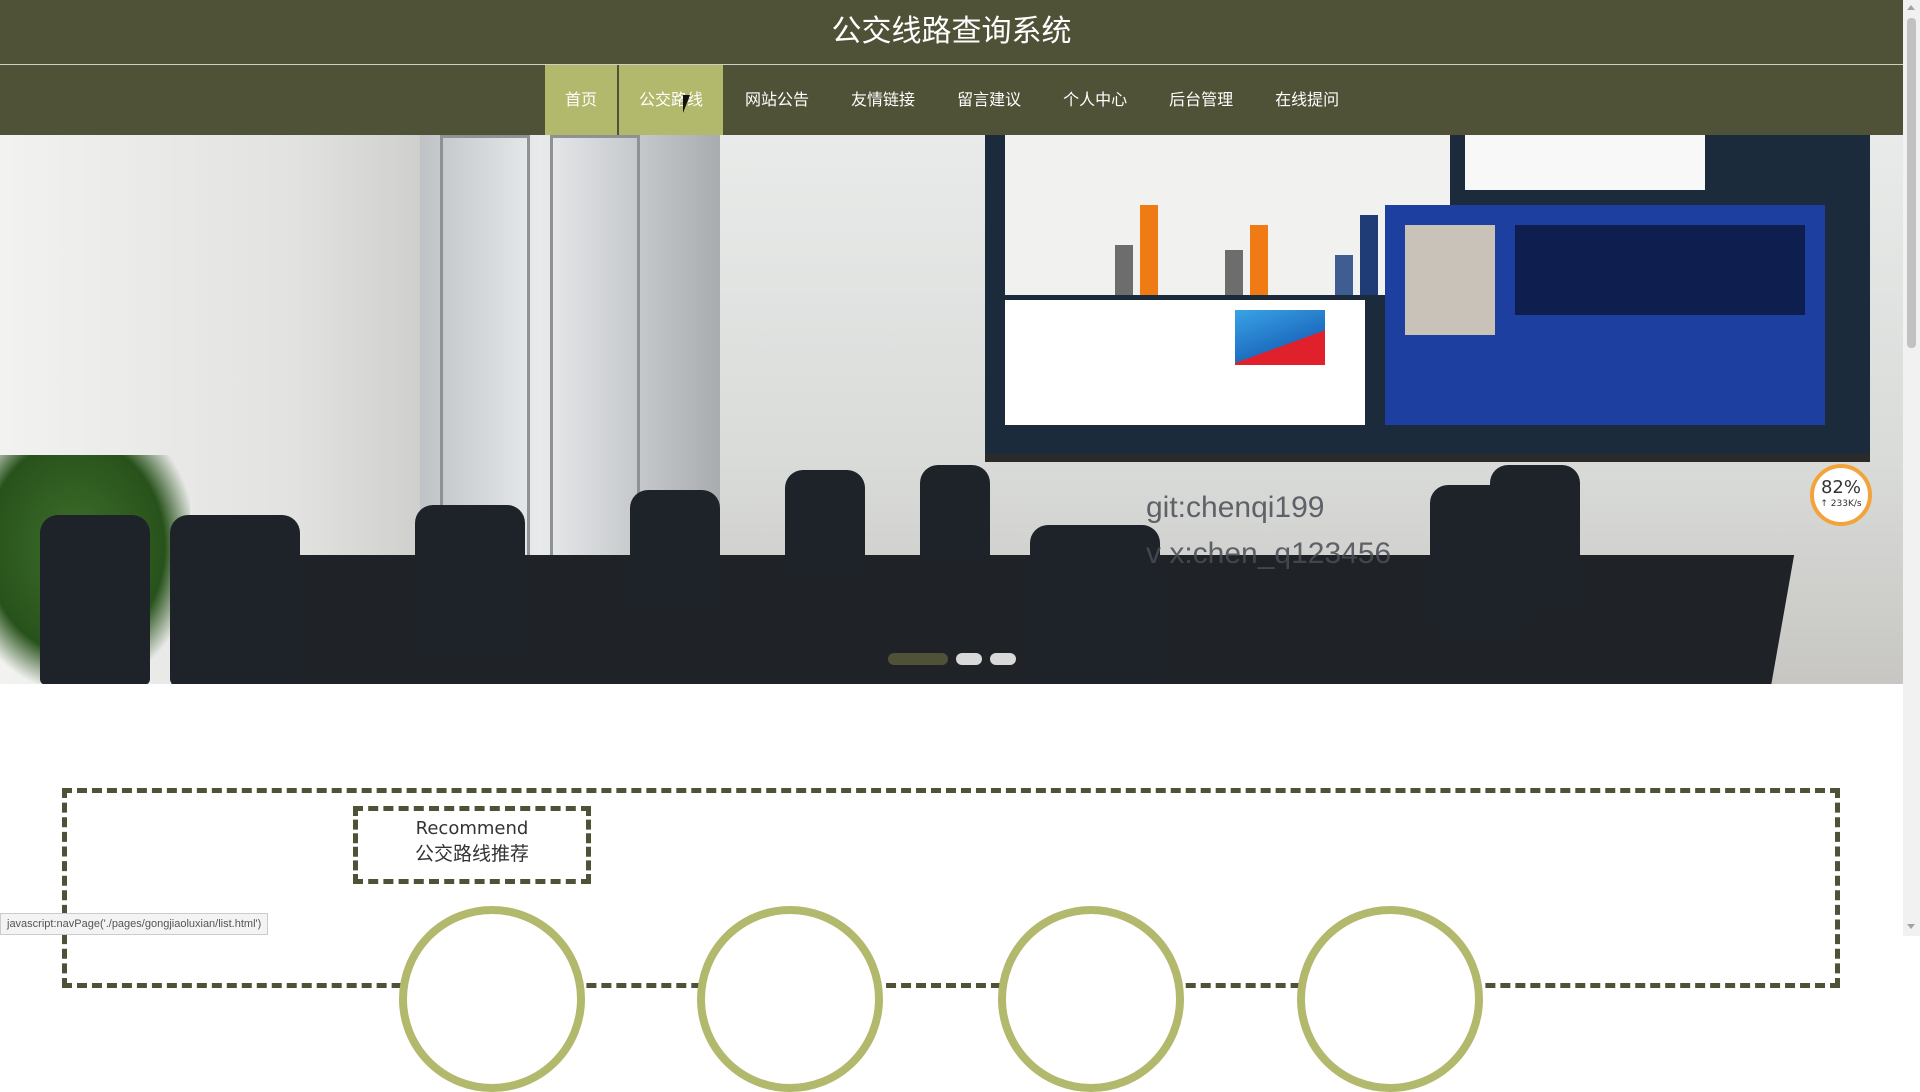 Image resolution: width=1920 pixels, height=1092 pixels. I want to click on site-title: 公交线路查询系统, so click(951, 31).